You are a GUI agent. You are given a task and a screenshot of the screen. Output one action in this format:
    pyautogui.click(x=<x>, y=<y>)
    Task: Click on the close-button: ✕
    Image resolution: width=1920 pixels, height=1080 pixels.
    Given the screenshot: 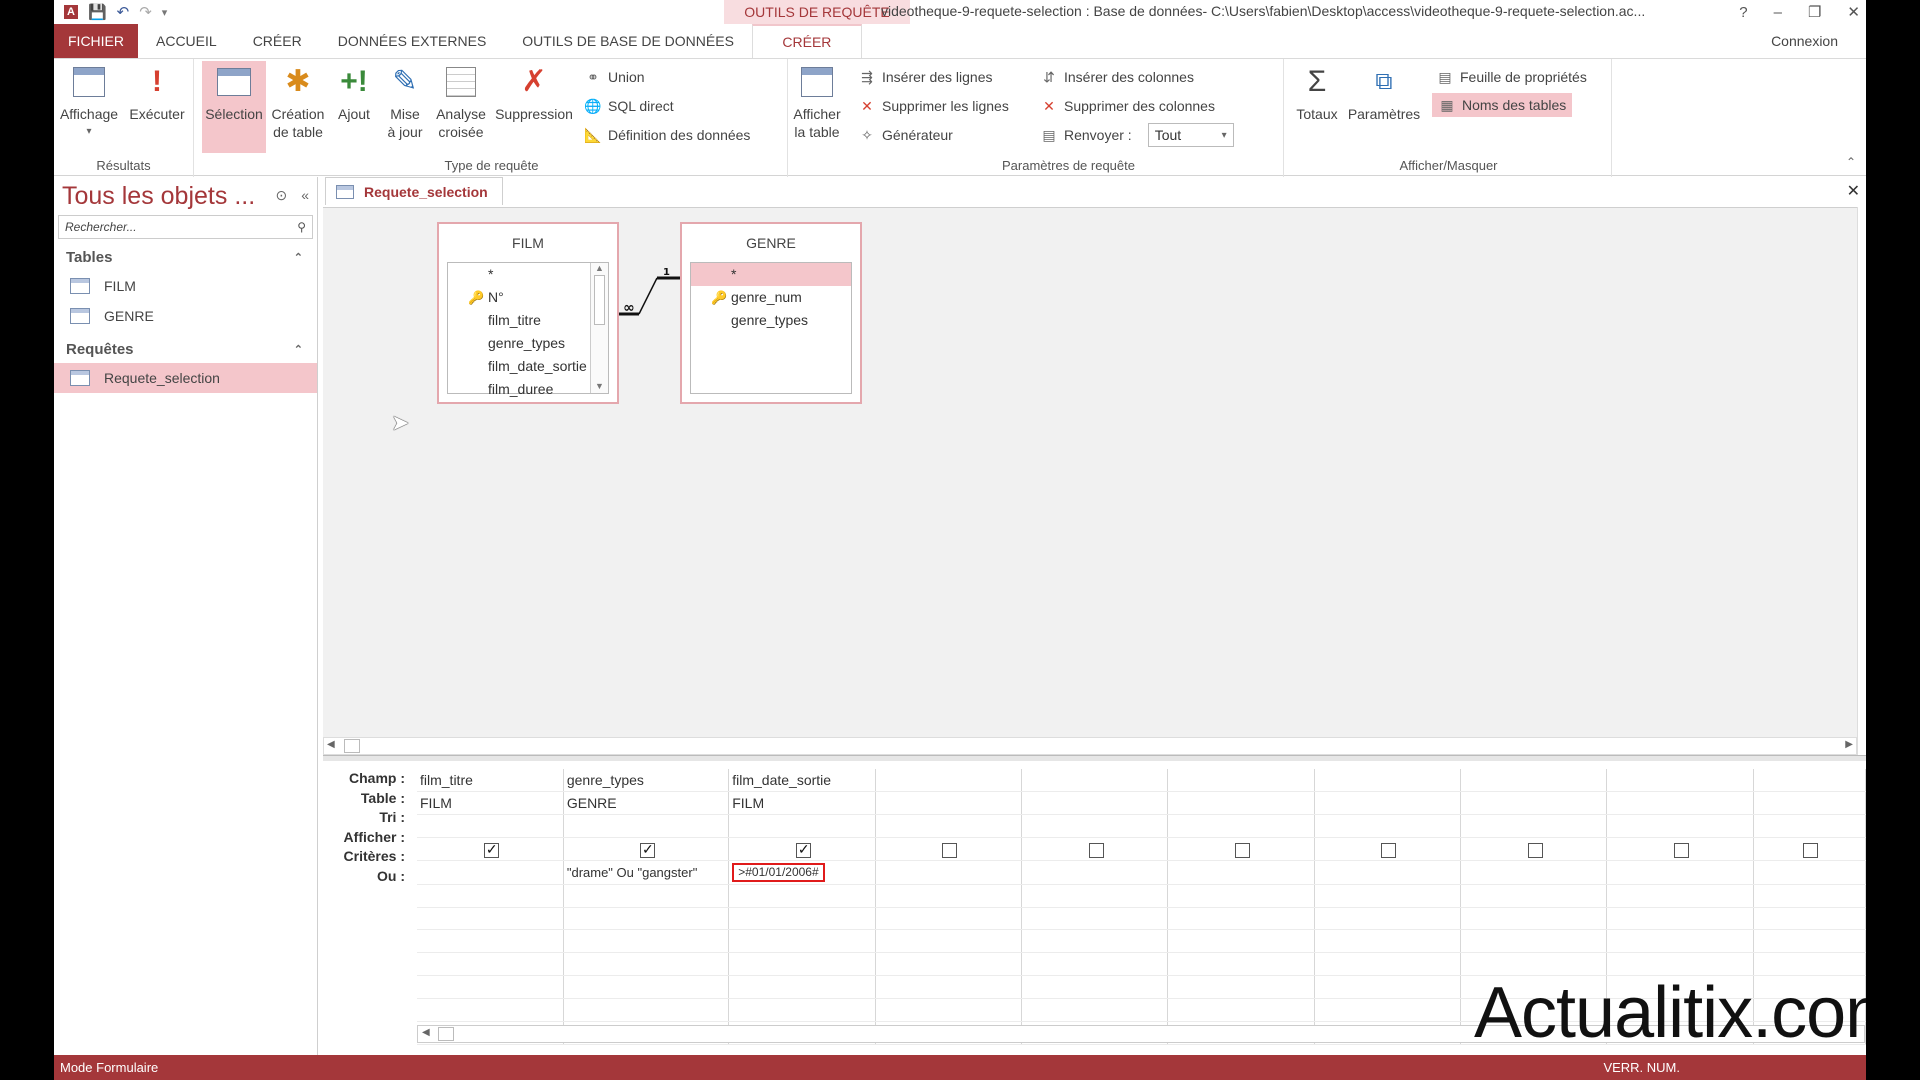 What is the action you would take?
    pyautogui.click(x=1853, y=12)
    